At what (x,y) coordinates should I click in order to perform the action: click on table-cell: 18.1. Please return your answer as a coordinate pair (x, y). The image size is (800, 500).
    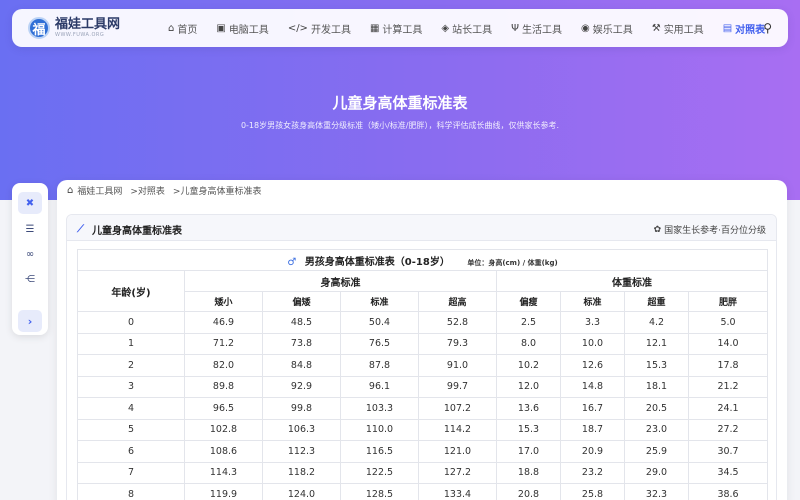
    Looking at the image, I should click on (656, 386).